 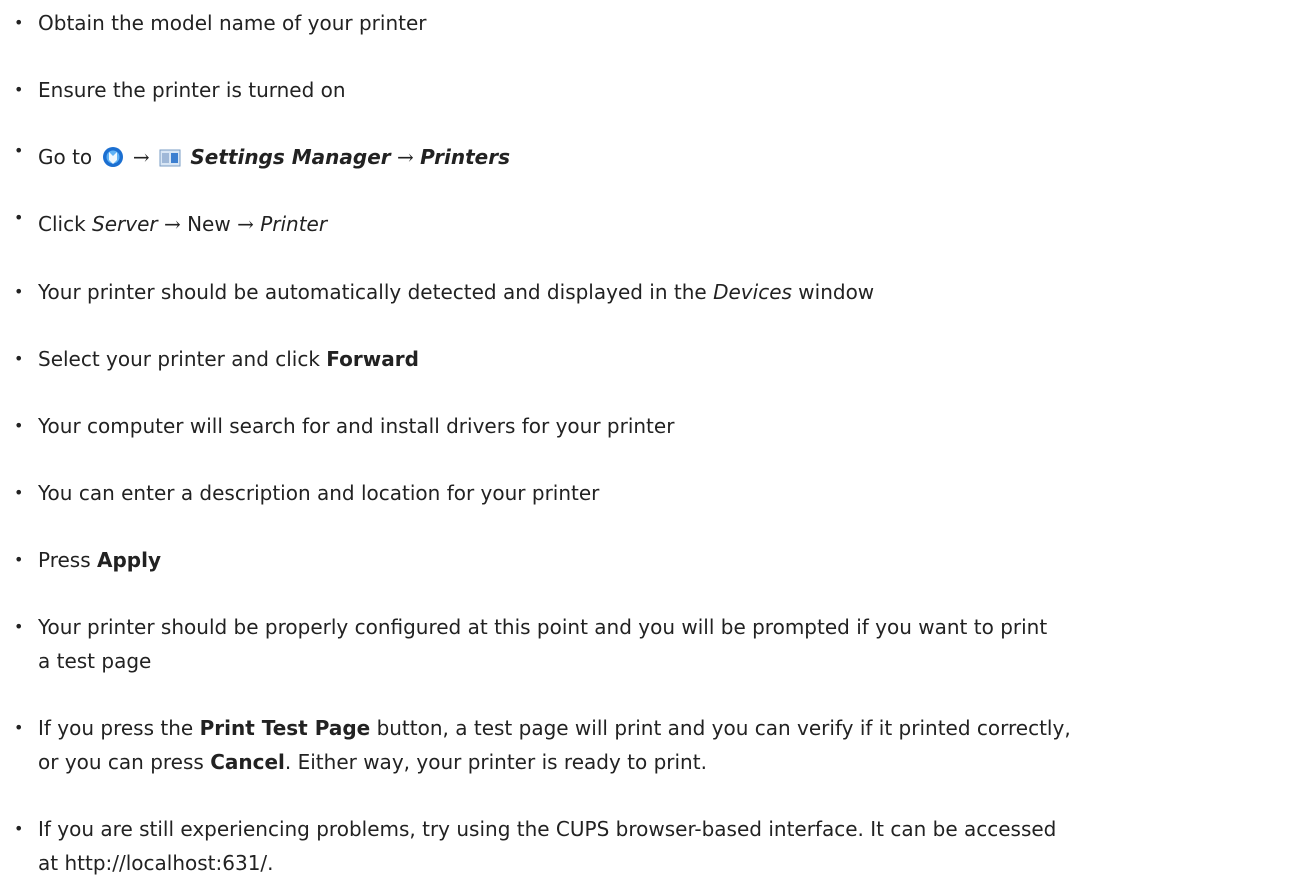 I want to click on step-text: Press Apply, so click(x=674, y=560).